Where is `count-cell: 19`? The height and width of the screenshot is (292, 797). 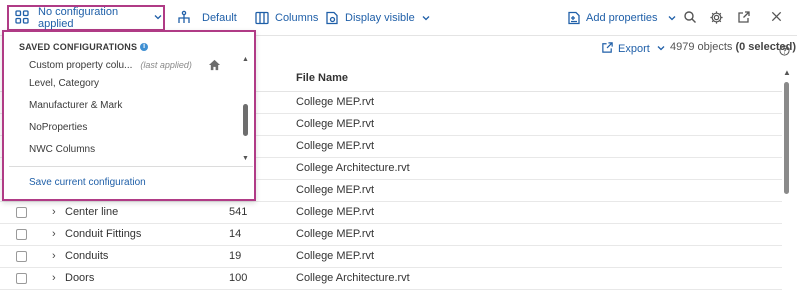 count-cell: 19 is located at coordinates (235, 256).